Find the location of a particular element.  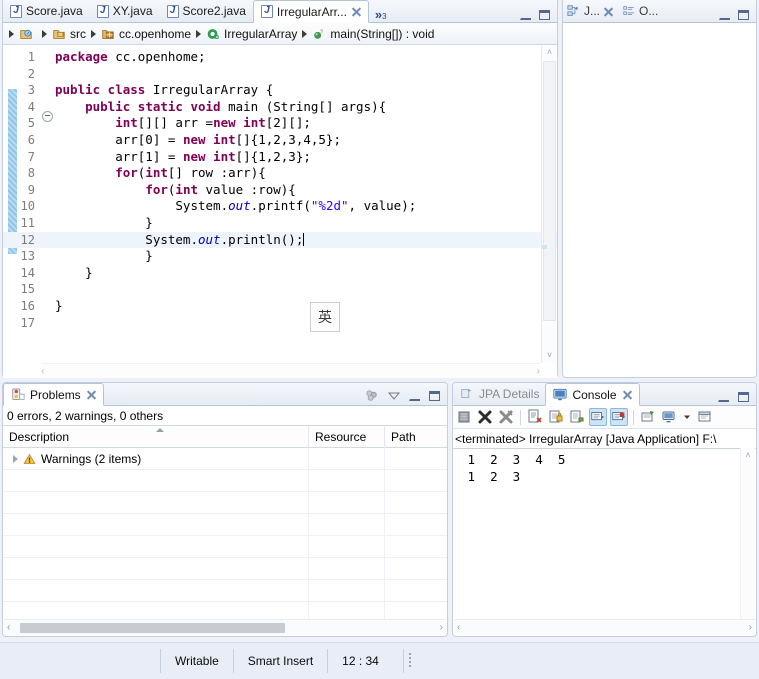

column-header-path: Path is located at coordinates (415, 437).